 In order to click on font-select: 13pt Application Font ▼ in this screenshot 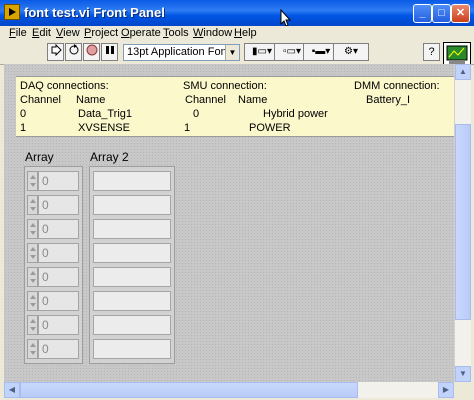, I will do `click(181, 52)`.